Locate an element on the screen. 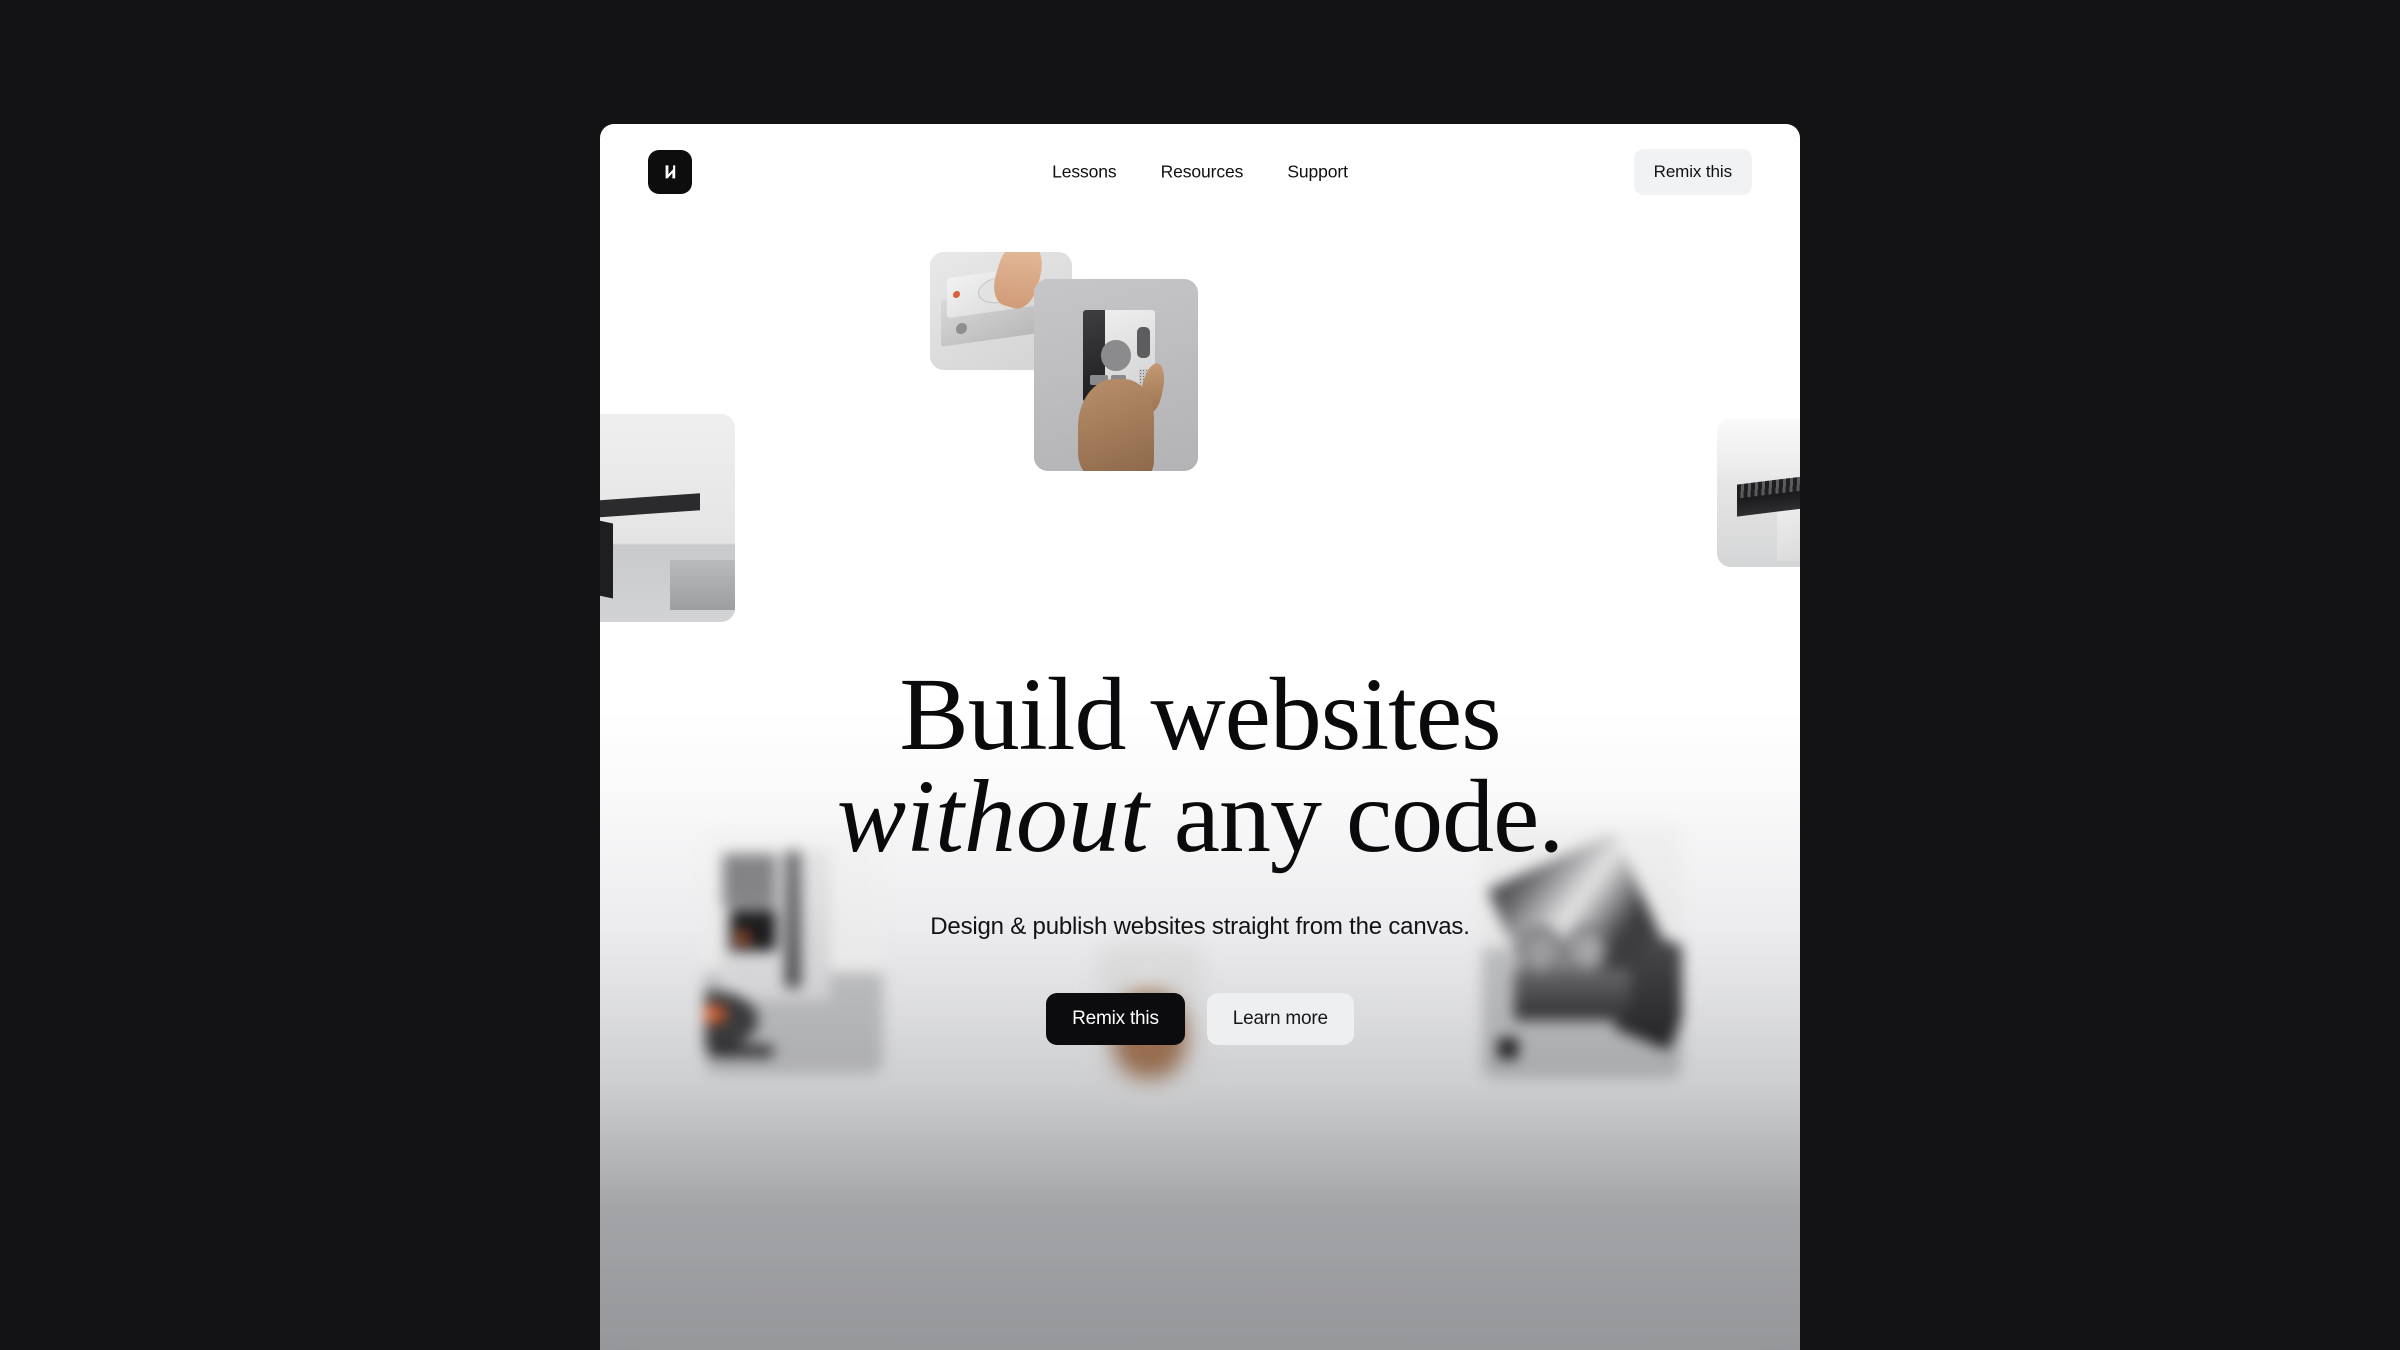 The image size is (2400, 1350). site-navbar: Lessons Resources Support Remix this is located at coordinates (1200, 172).